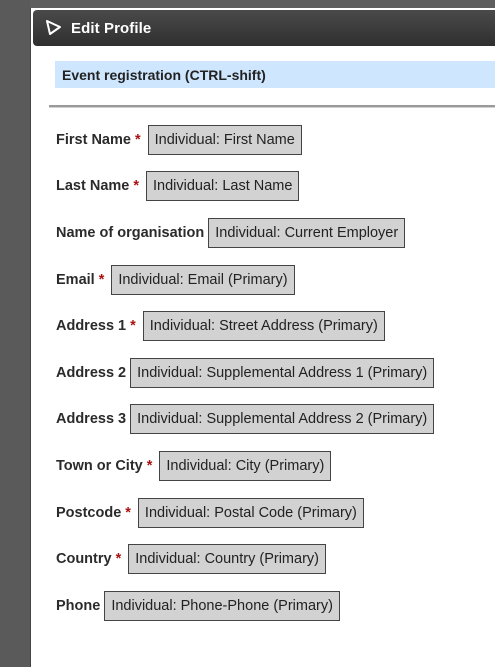  I want to click on field-token: Individual: Phone-Phone (Primary), so click(222, 606).